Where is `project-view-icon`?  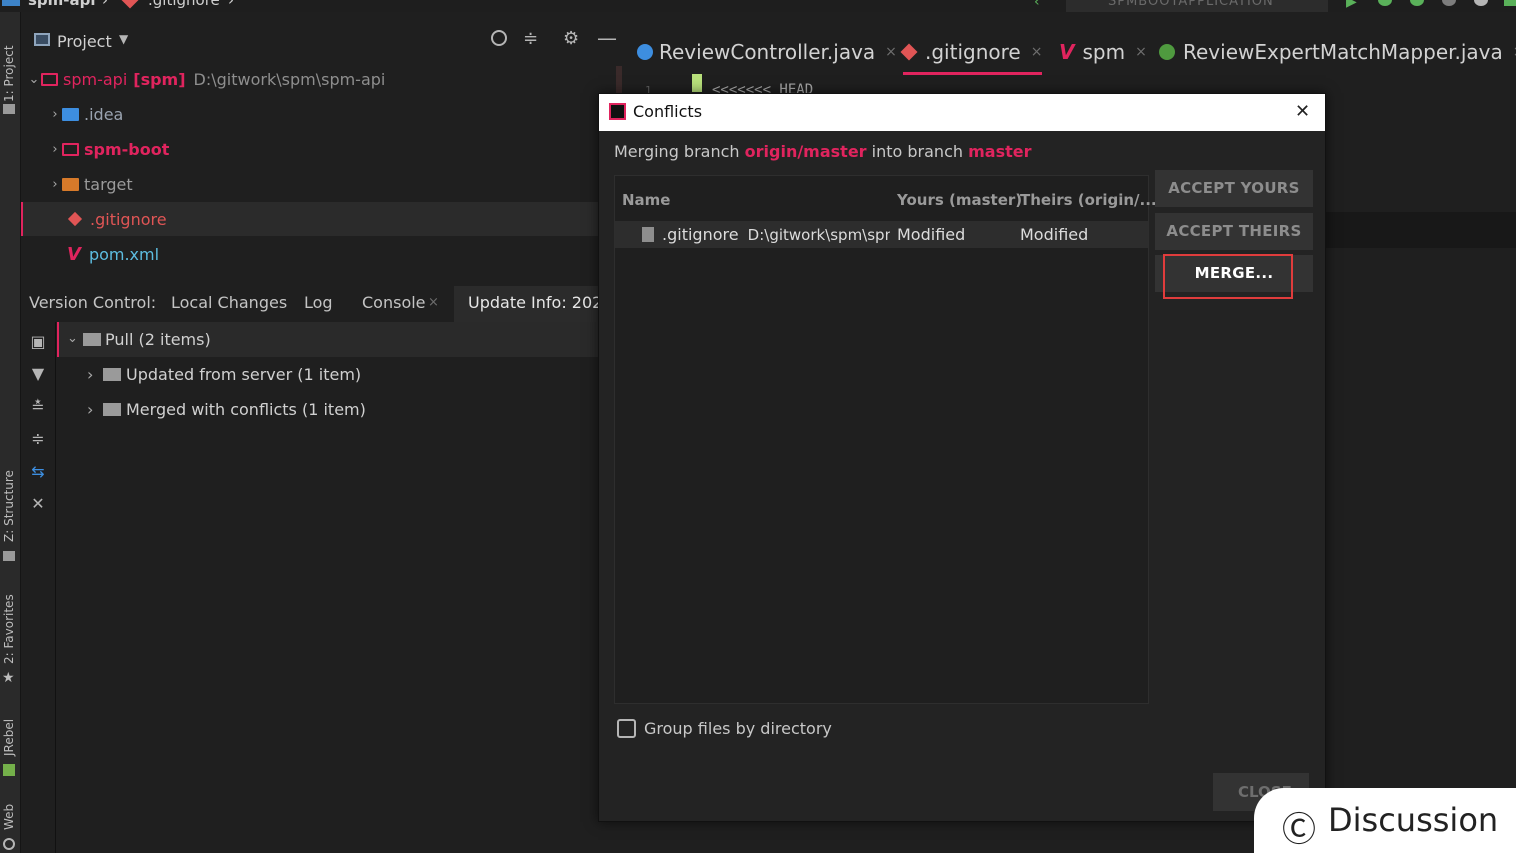
project-view-icon is located at coordinates (42, 39).